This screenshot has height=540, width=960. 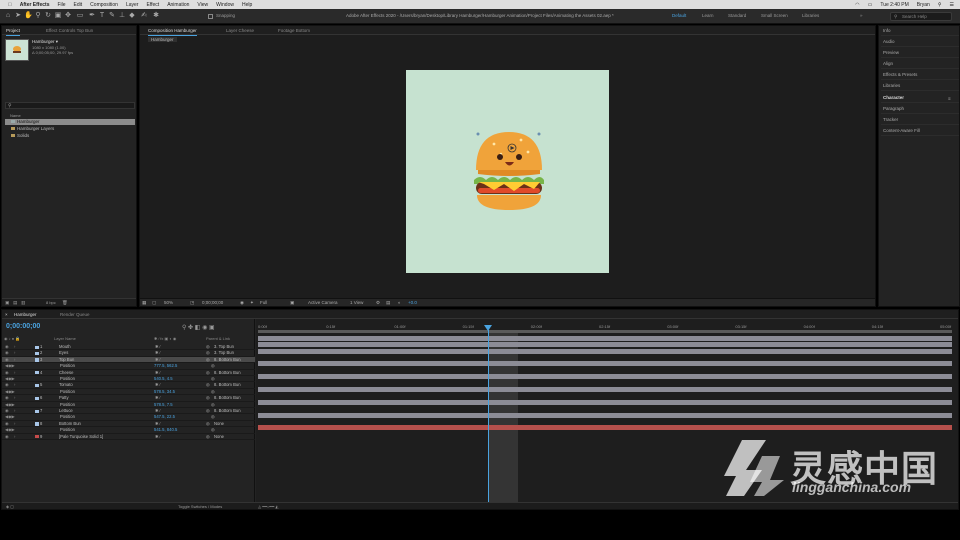 What do you see at coordinates (65, 303) in the screenshot?
I see `trash-icon: 🗑` at bounding box center [65, 303].